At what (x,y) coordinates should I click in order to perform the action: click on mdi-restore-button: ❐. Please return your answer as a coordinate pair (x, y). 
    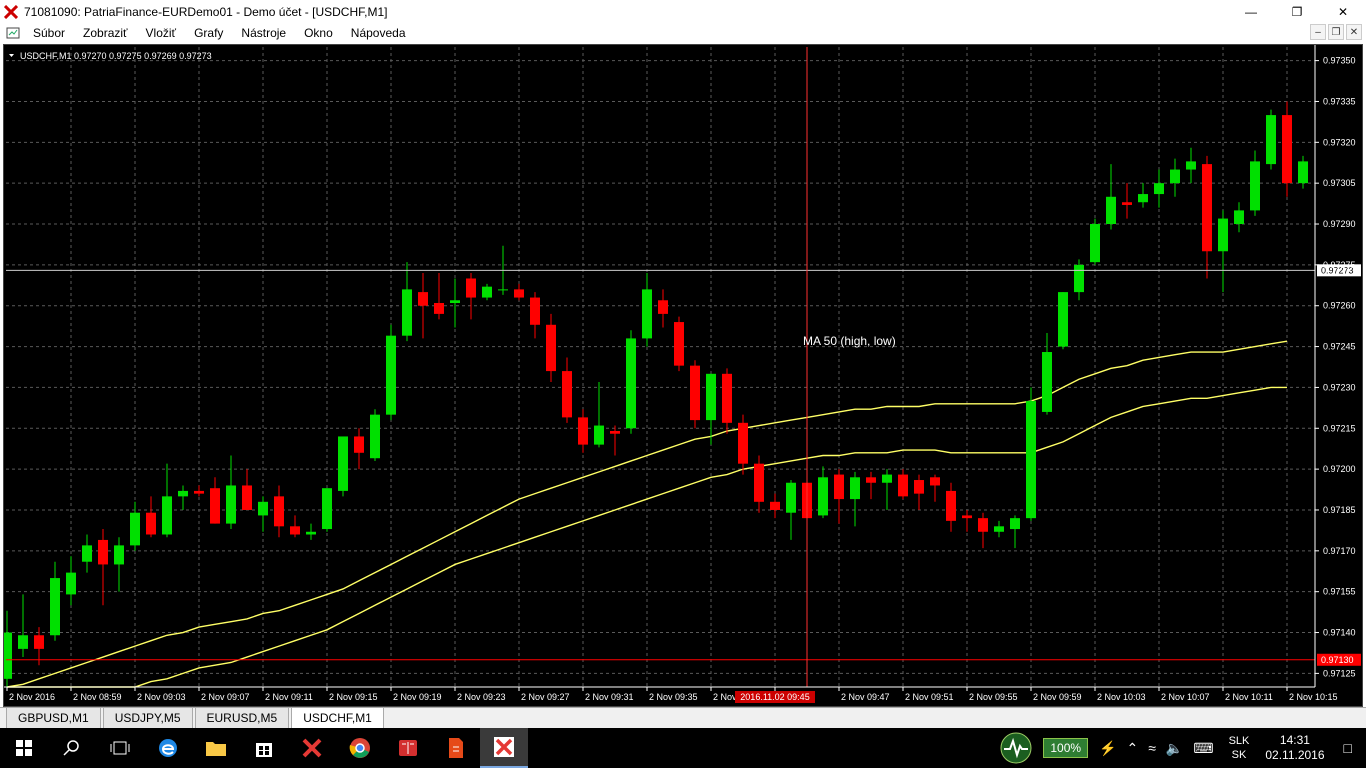
    Looking at the image, I should click on (1336, 32).